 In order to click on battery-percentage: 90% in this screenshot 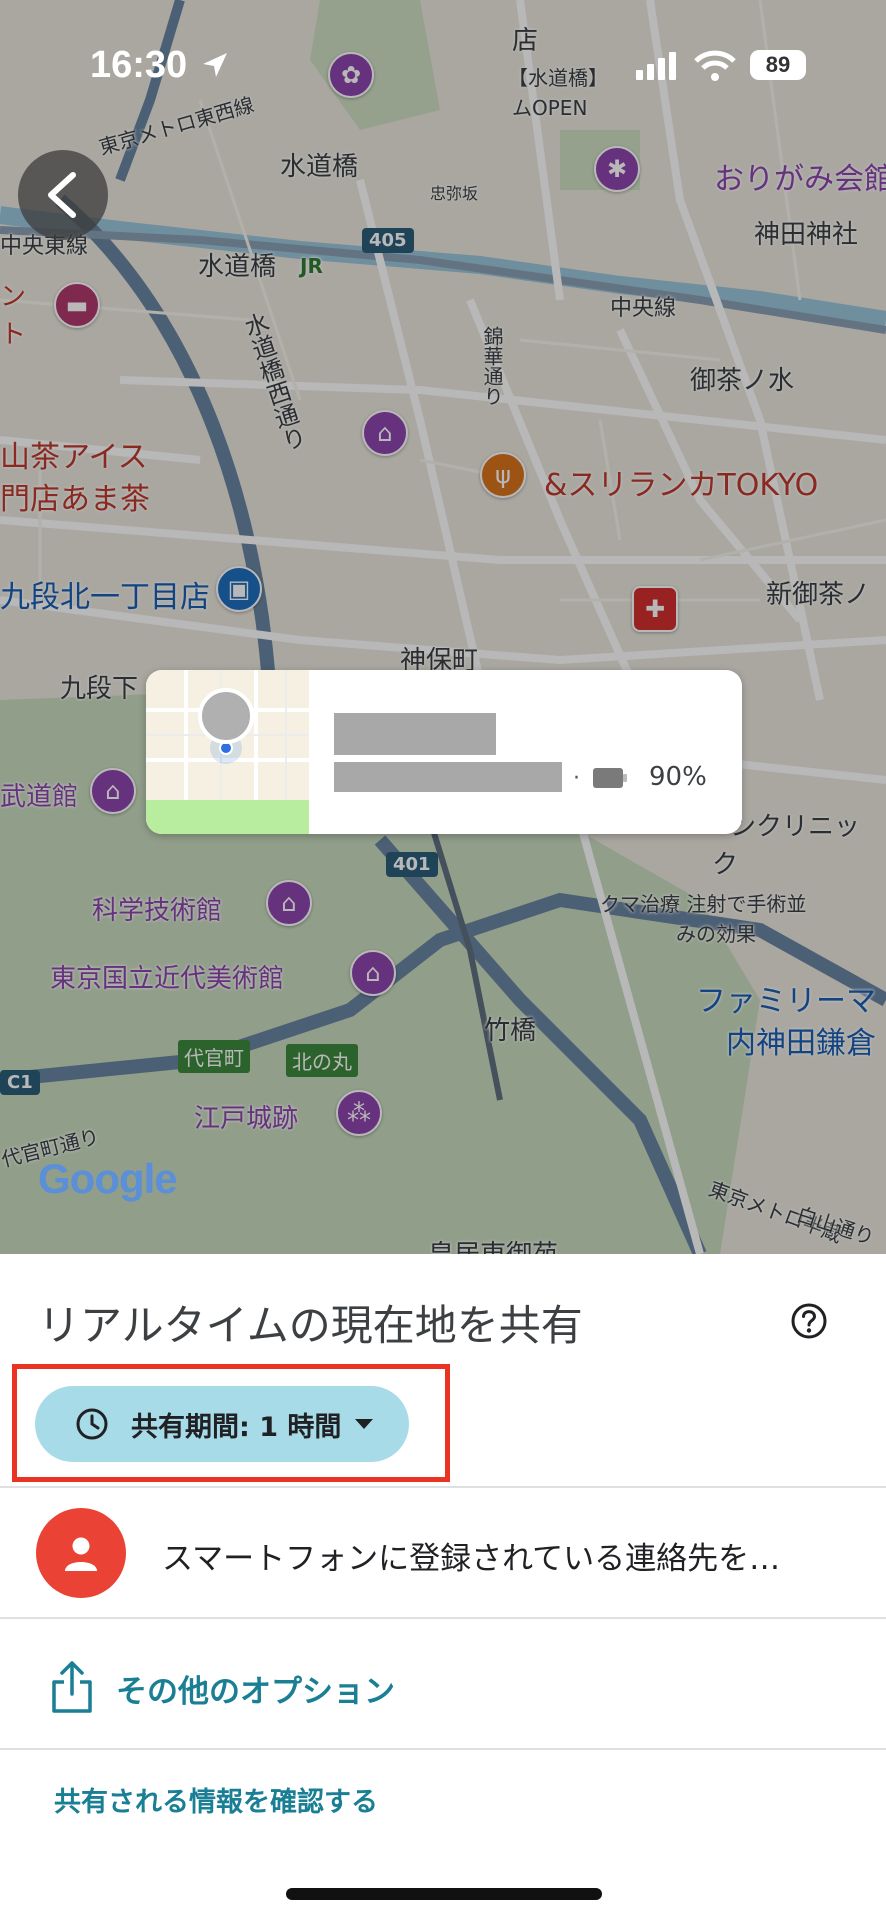, I will do `click(678, 777)`.